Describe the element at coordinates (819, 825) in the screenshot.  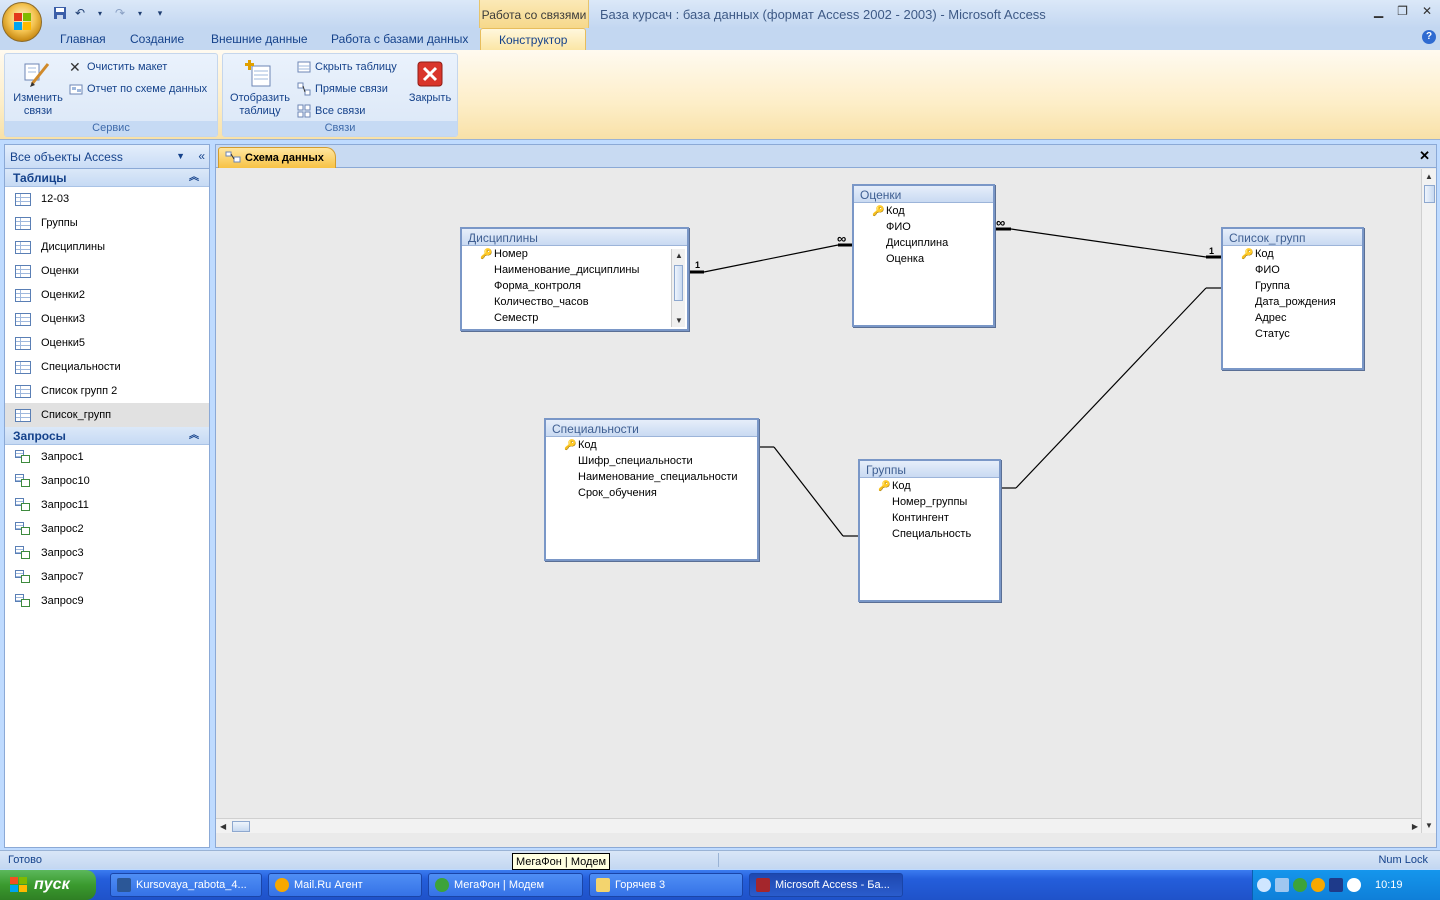
I see `canvas-hscrollbar: ◀ ▶` at that location.